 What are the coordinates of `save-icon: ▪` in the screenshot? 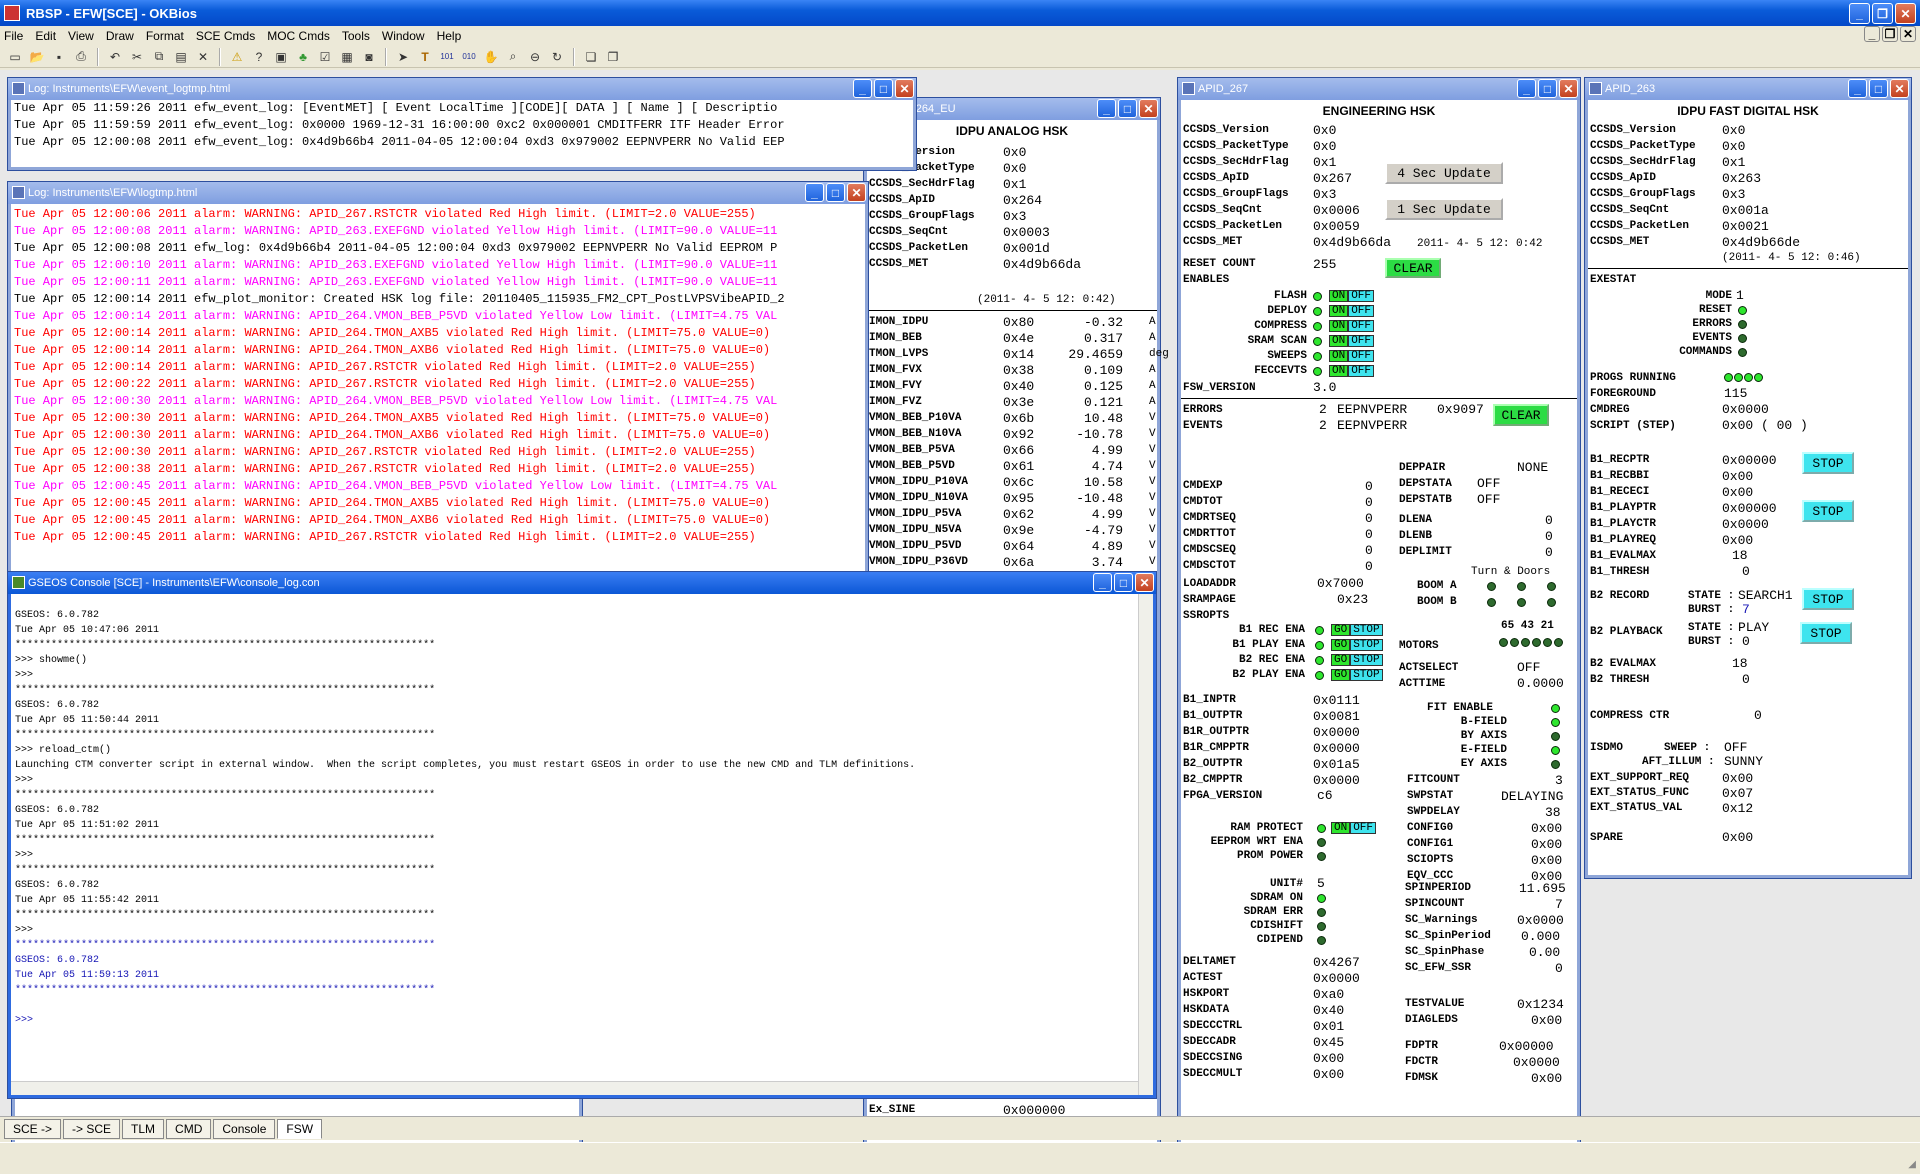 It's located at (59, 57).